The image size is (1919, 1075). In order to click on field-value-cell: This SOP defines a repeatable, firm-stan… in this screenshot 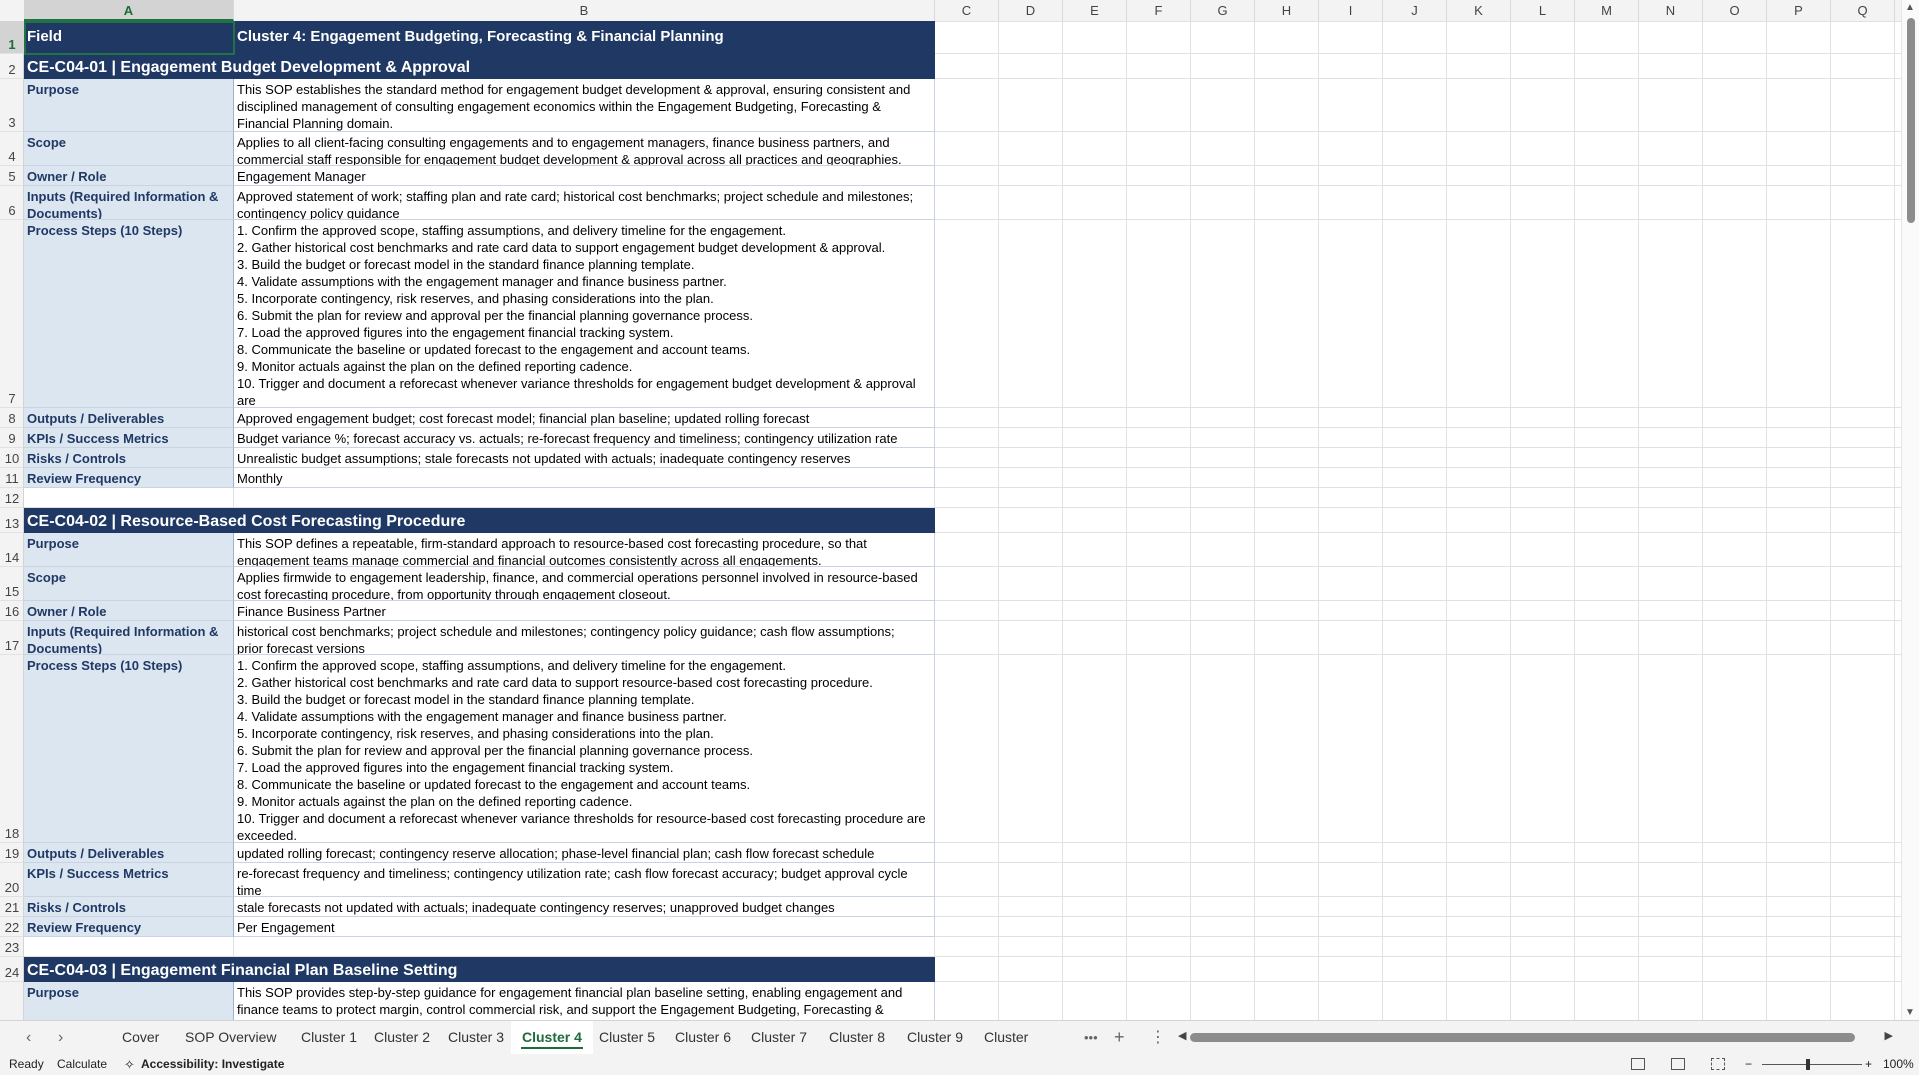, I will do `click(584, 550)`.